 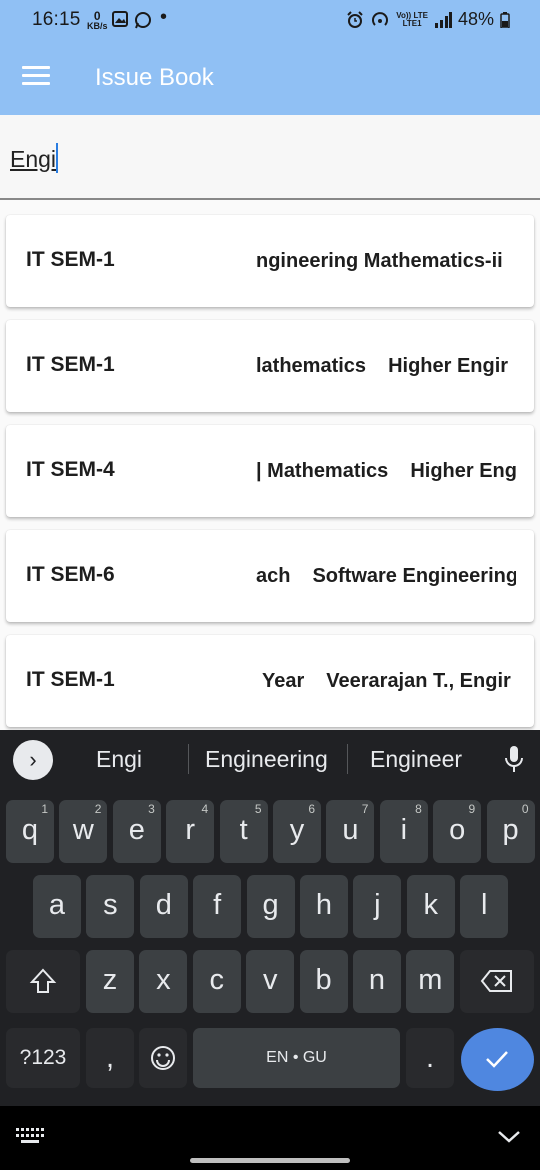 What do you see at coordinates (70, 259) in the screenshot?
I see `semester-label: IT SEM-1` at bounding box center [70, 259].